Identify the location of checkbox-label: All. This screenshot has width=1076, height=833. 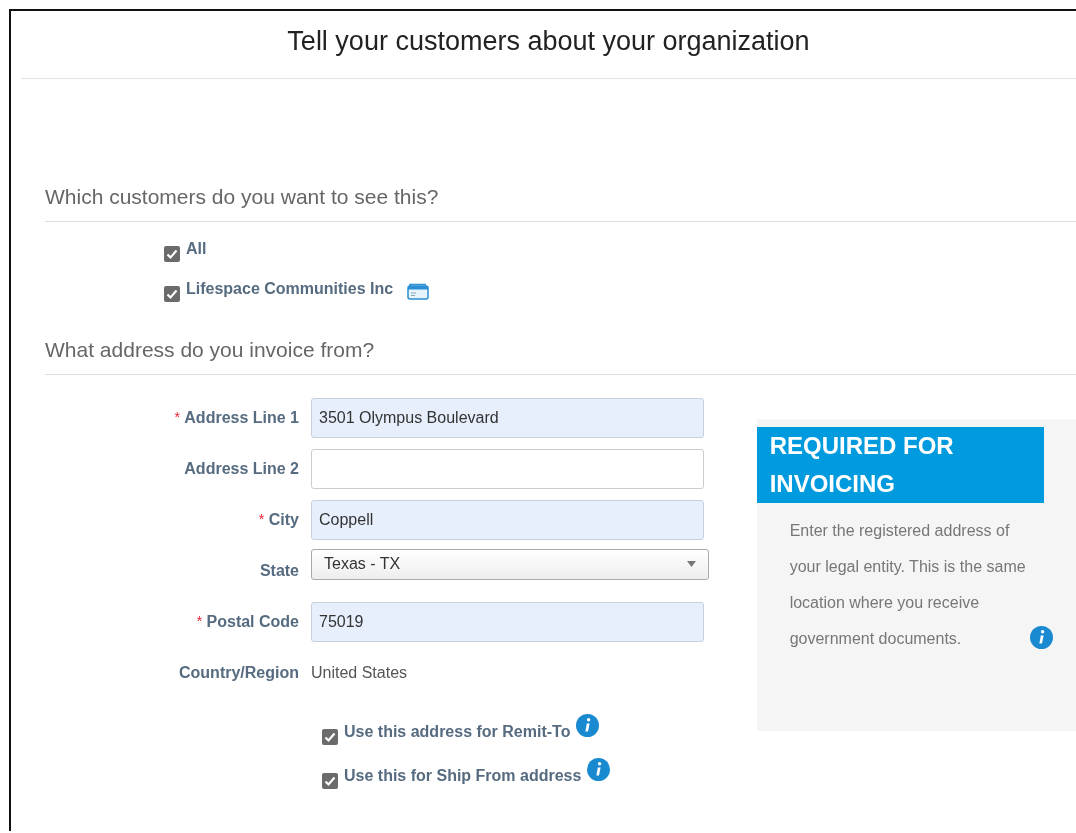
(196, 249).